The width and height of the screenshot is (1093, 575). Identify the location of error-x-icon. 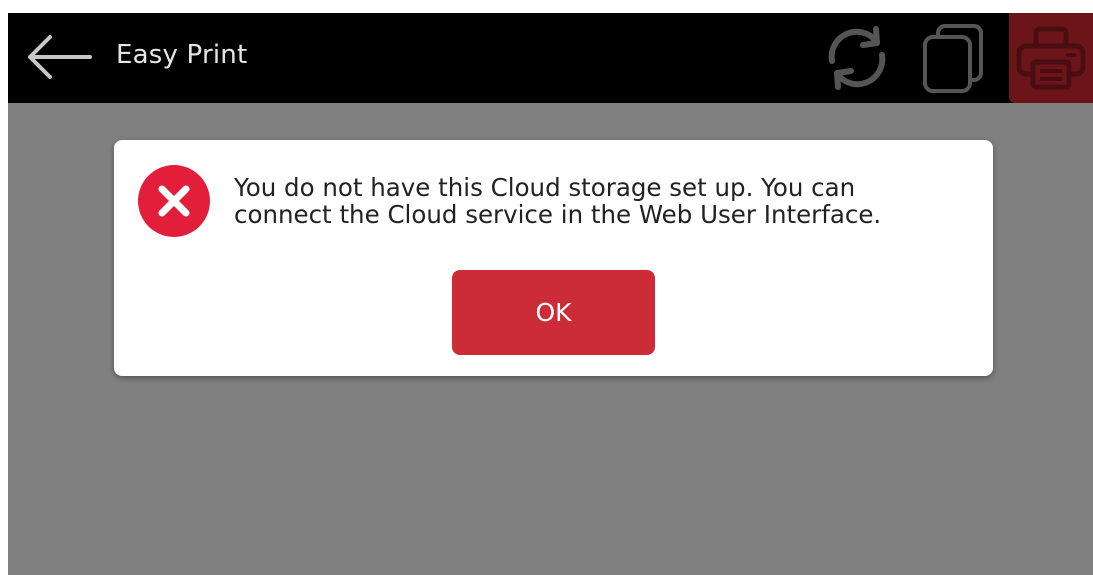
(174, 201).